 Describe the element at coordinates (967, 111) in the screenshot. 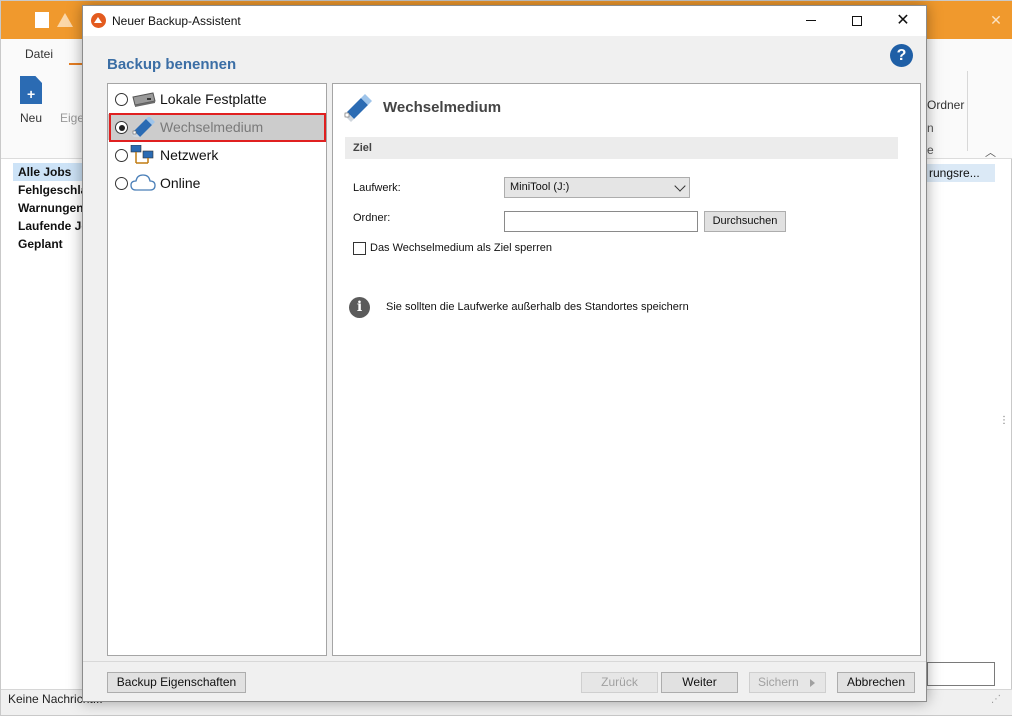

I see `ribbon-separator` at that location.